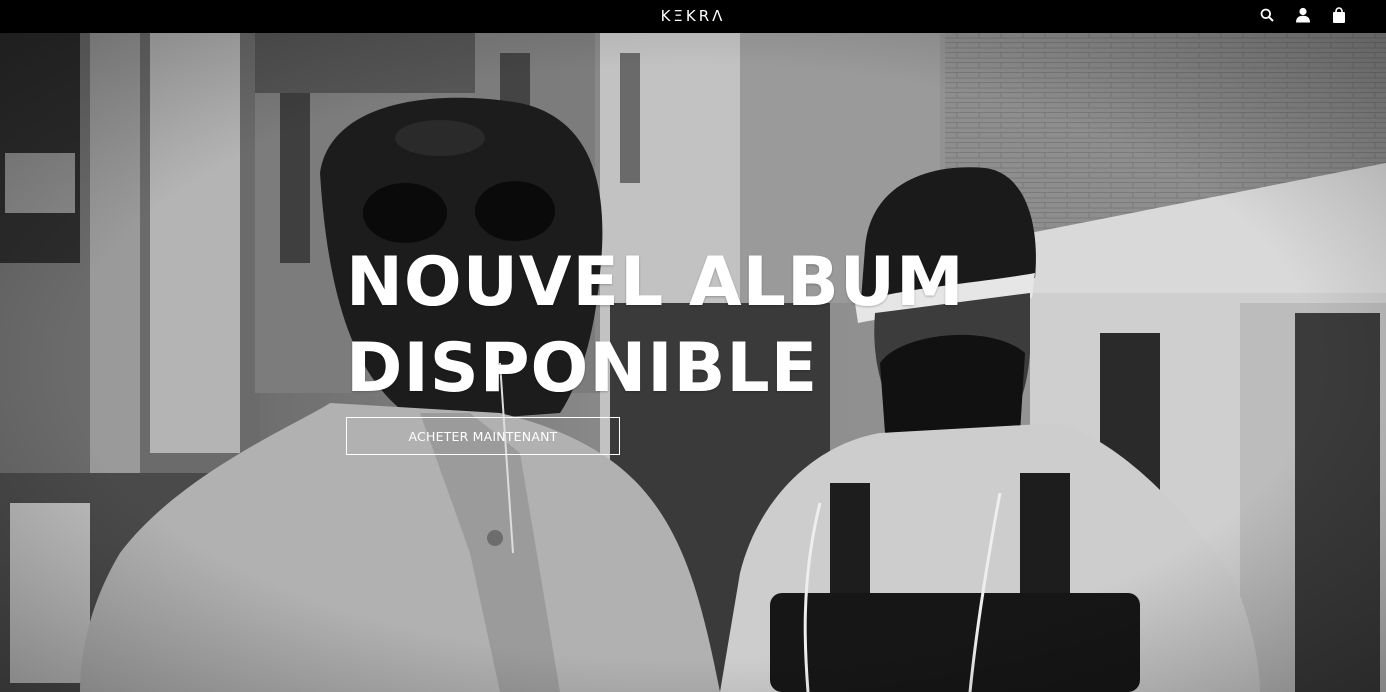  I want to click on cart-icon, so click(1339, 15).